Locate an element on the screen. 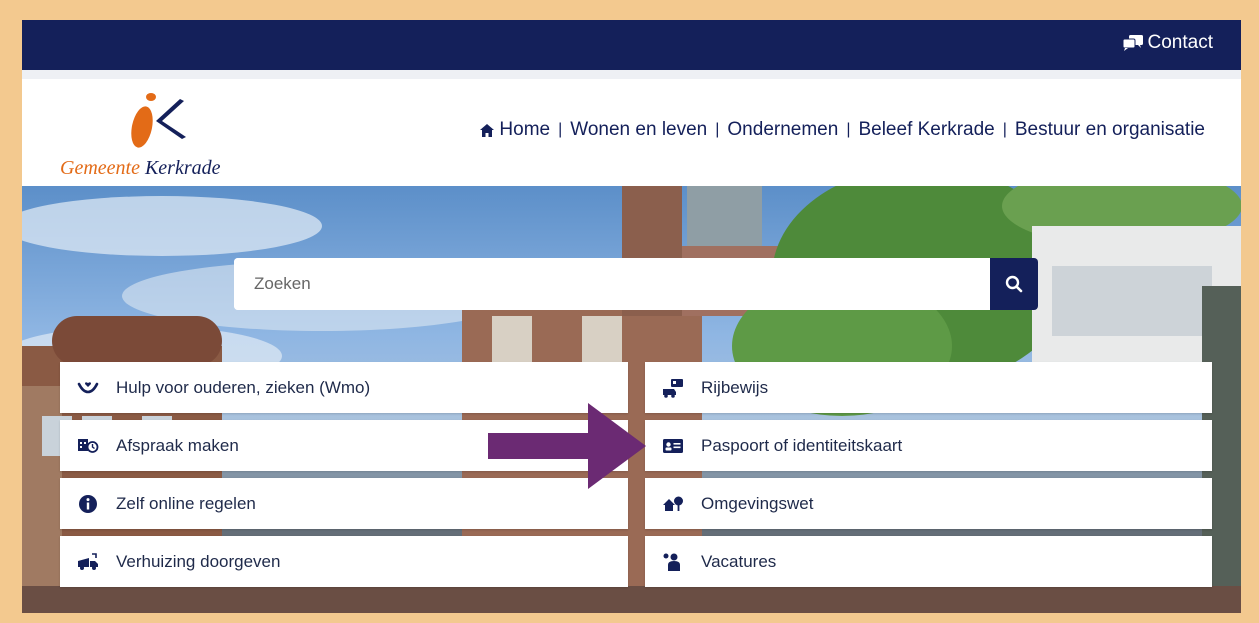  house-tree-icon is located at coordinates (673, 504).